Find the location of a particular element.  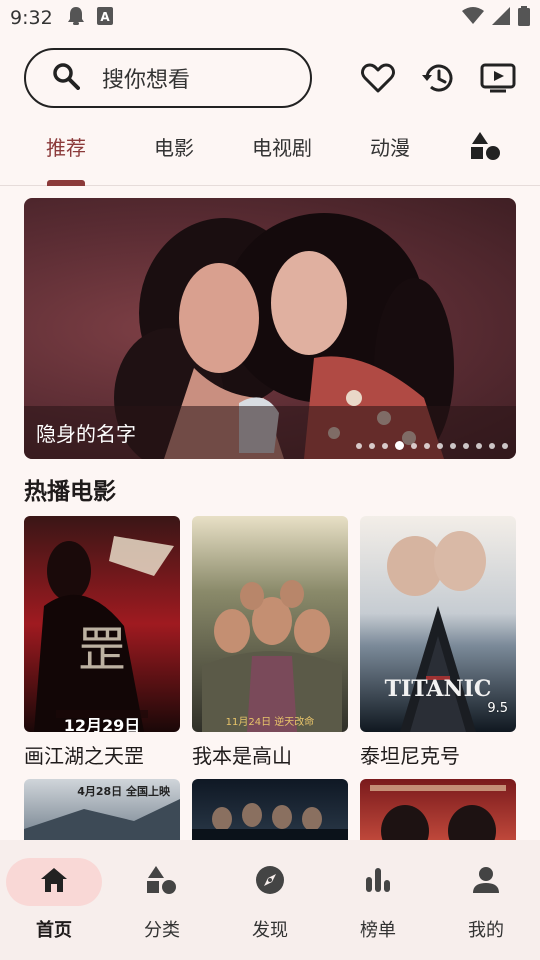

status-bar: 9:32 A is located at coordinates (270, 18).